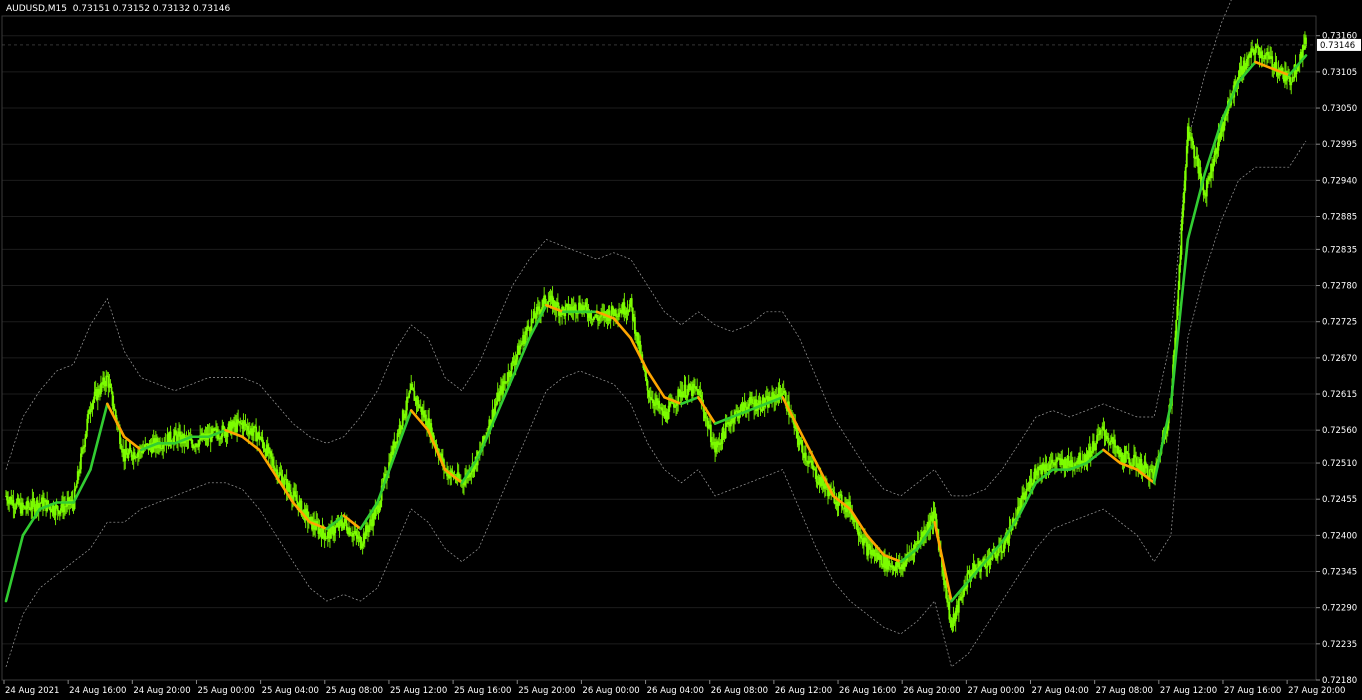  I want to click on y-tick-label: 0.72180, so click(1339, 681).